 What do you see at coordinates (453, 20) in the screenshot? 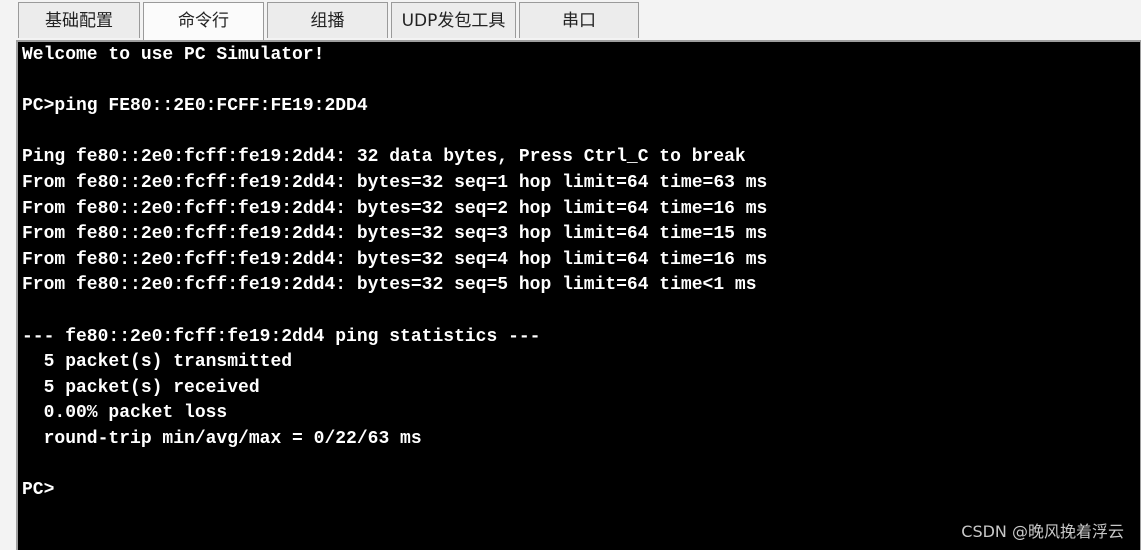
I see `tab-udp-packet-tool: UDP发包工具` at bounding box center [453, 20].